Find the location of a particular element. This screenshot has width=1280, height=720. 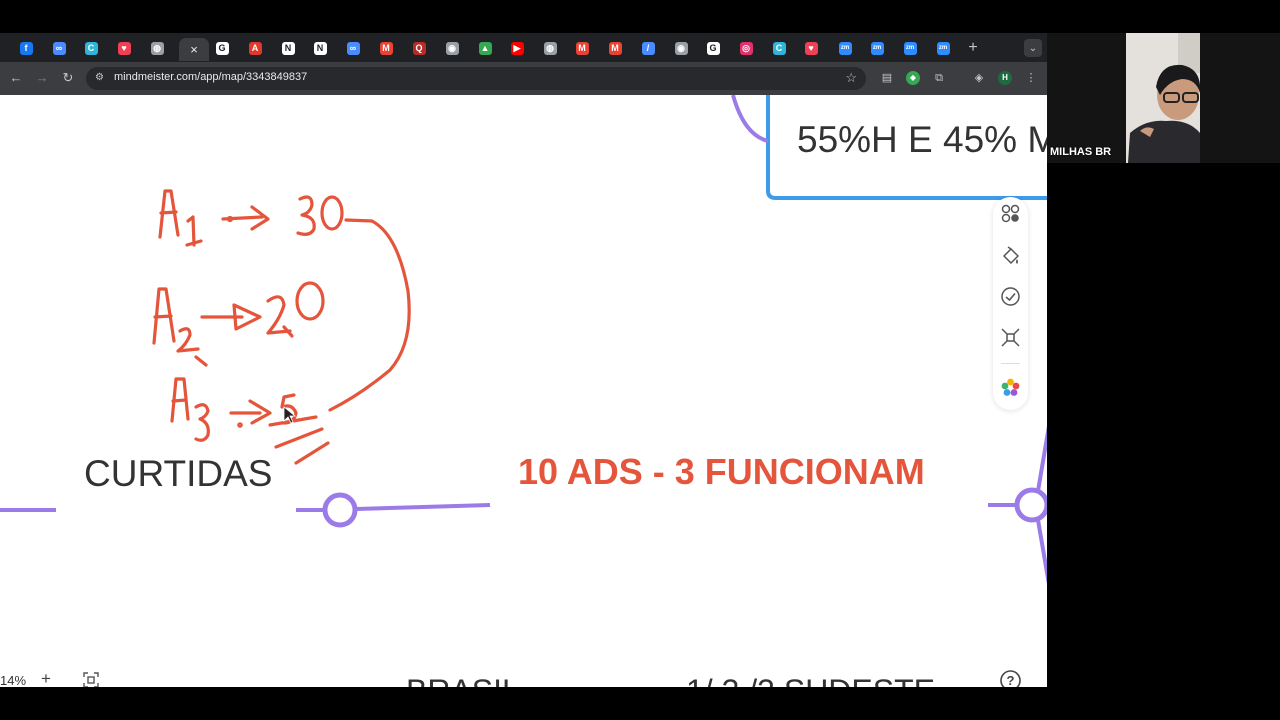

video-call-tile: MILHAS BR is located at coordinates (1163, 98).